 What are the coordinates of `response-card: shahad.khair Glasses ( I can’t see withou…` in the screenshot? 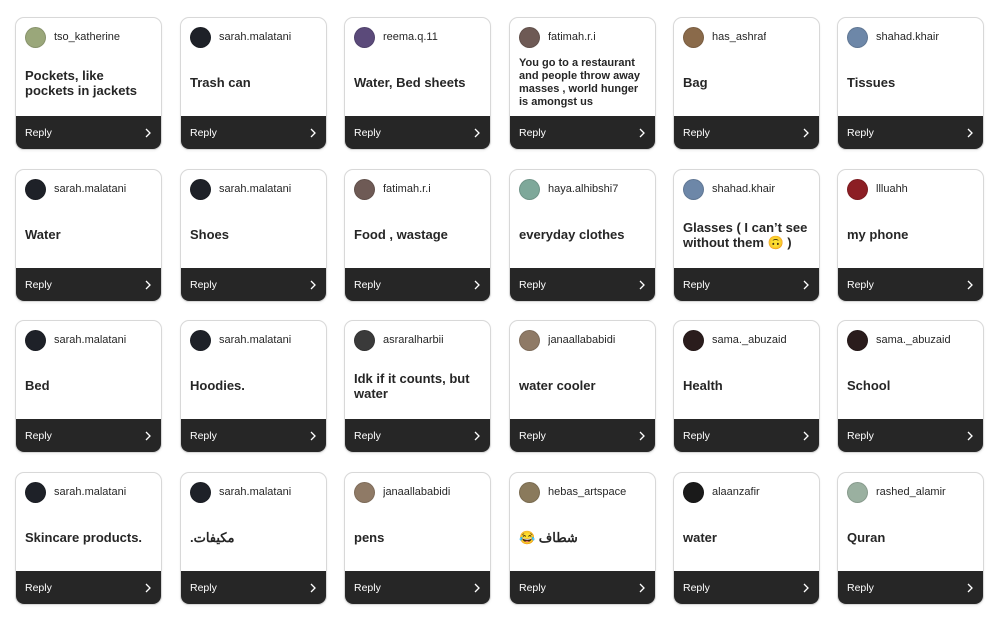 It's located at (746, 235).